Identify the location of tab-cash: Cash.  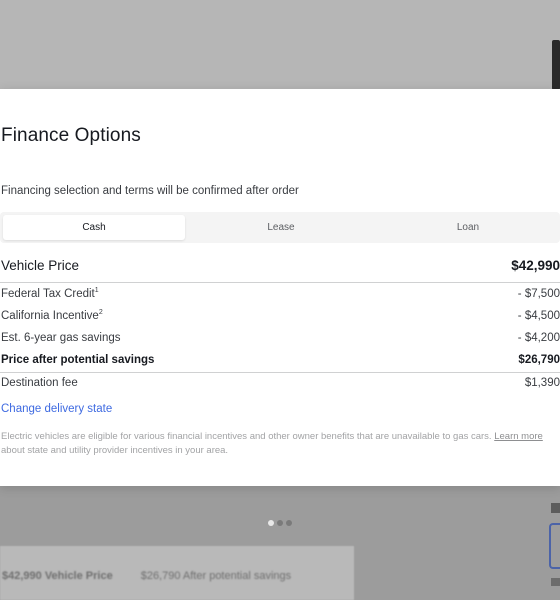
(94, 227).